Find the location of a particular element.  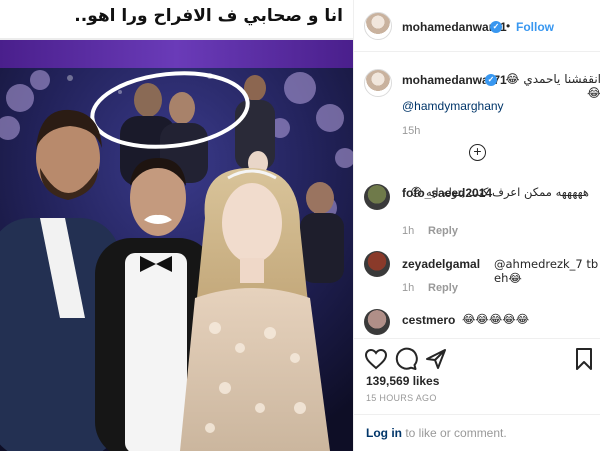

caption-band: انا و صحابي ف الافراح ورا اهو.. is located at coordinates (176, 20).